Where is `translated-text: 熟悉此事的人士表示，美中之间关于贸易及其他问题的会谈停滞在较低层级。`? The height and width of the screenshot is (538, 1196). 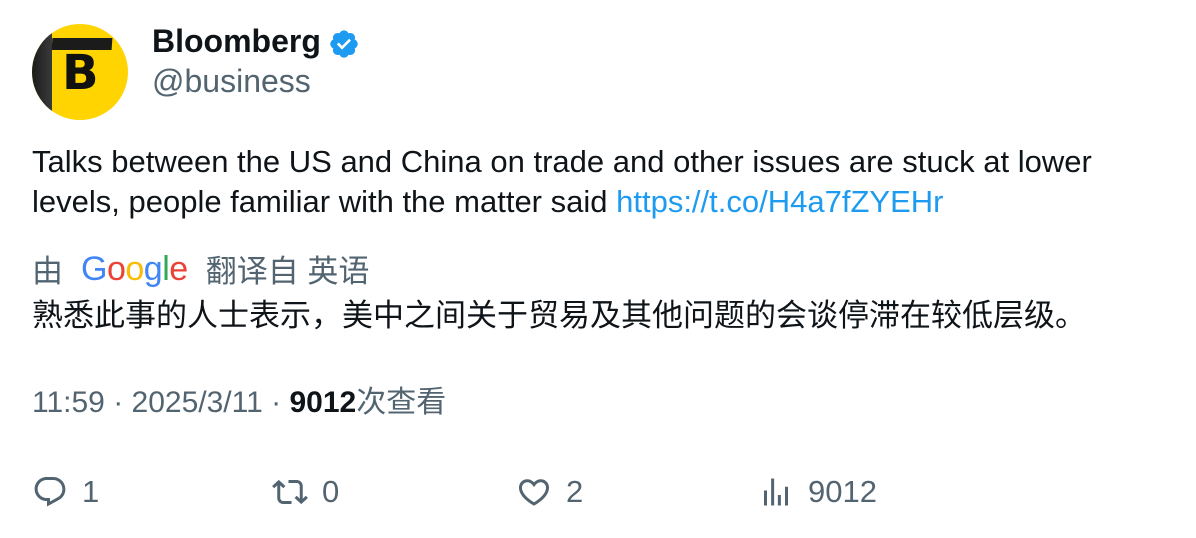 translated-text: 熟悉此事的人士表示，美中之间关于贸易及其他问题的会谈停滞在较低层级。 is located at coordinates (559, 315).